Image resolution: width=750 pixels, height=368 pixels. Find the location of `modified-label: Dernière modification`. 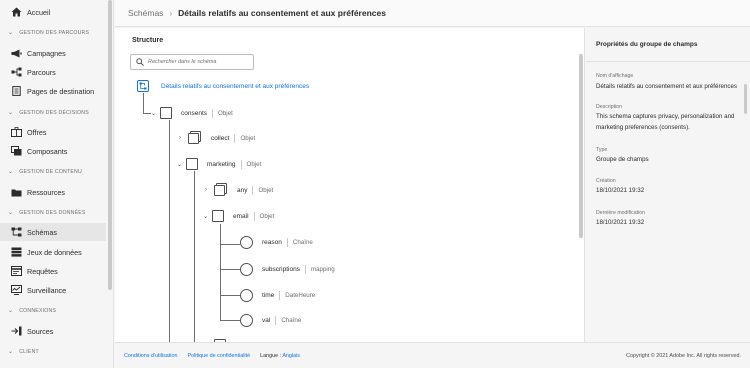

modified-label: Dernière modification is located at coordinates (621, 213).